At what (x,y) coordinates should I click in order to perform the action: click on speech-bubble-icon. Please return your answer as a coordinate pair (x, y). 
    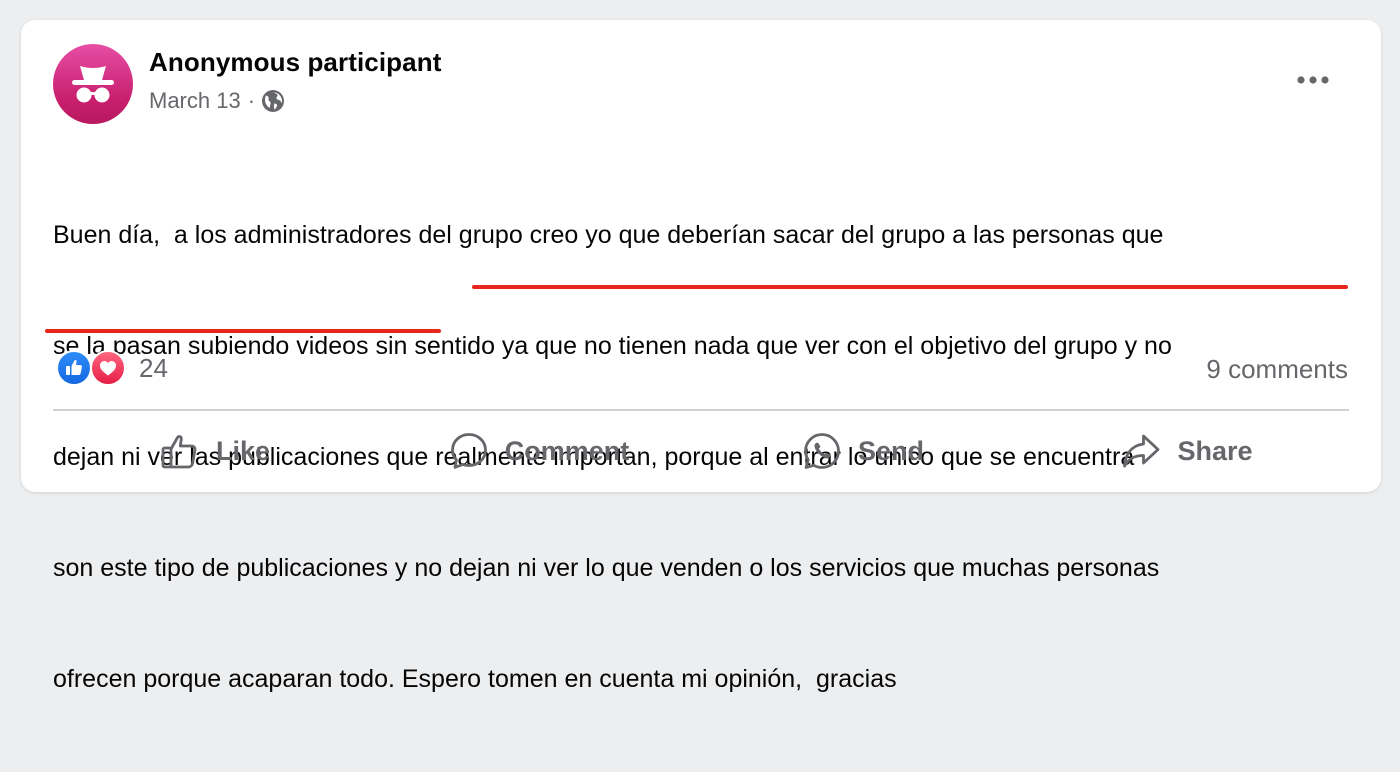
    Looking at the image, I should click on (469, 451).